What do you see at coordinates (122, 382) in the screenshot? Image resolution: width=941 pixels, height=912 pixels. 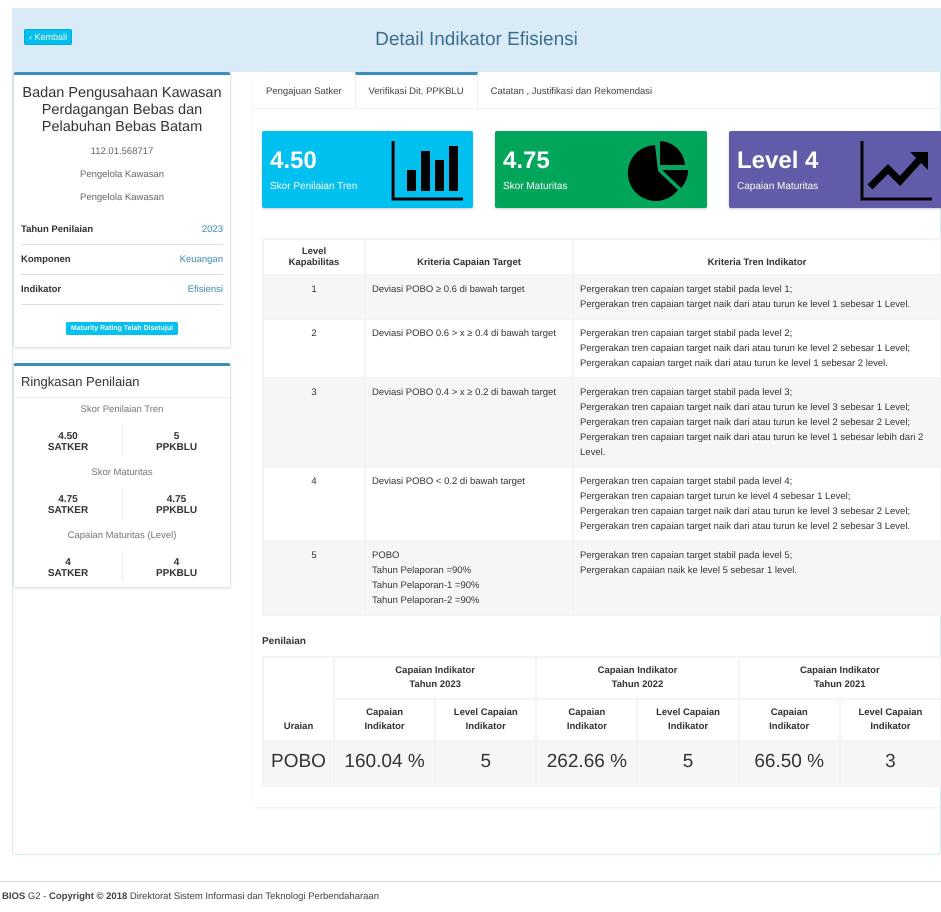 I see `summary-title: Ringkasan Penilaian` at bounding box center [122, 382].